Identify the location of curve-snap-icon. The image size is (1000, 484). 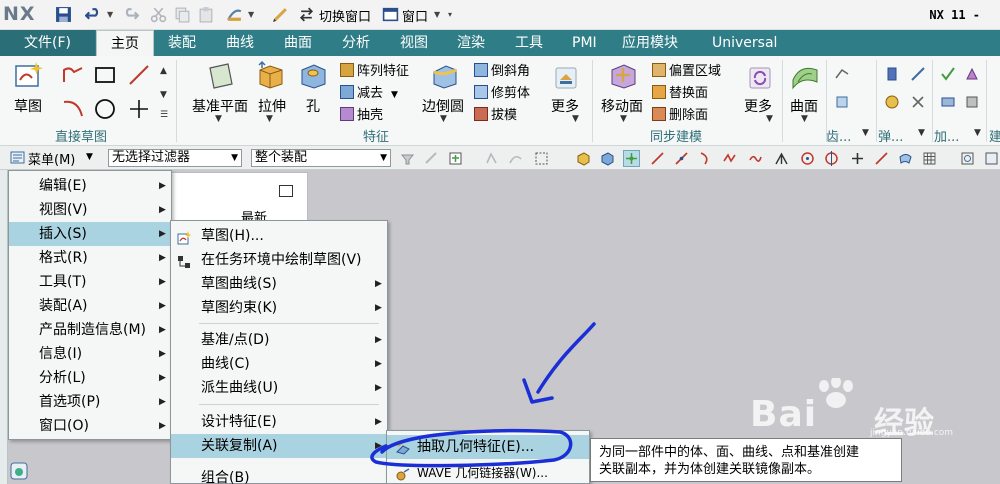
(705, 158).